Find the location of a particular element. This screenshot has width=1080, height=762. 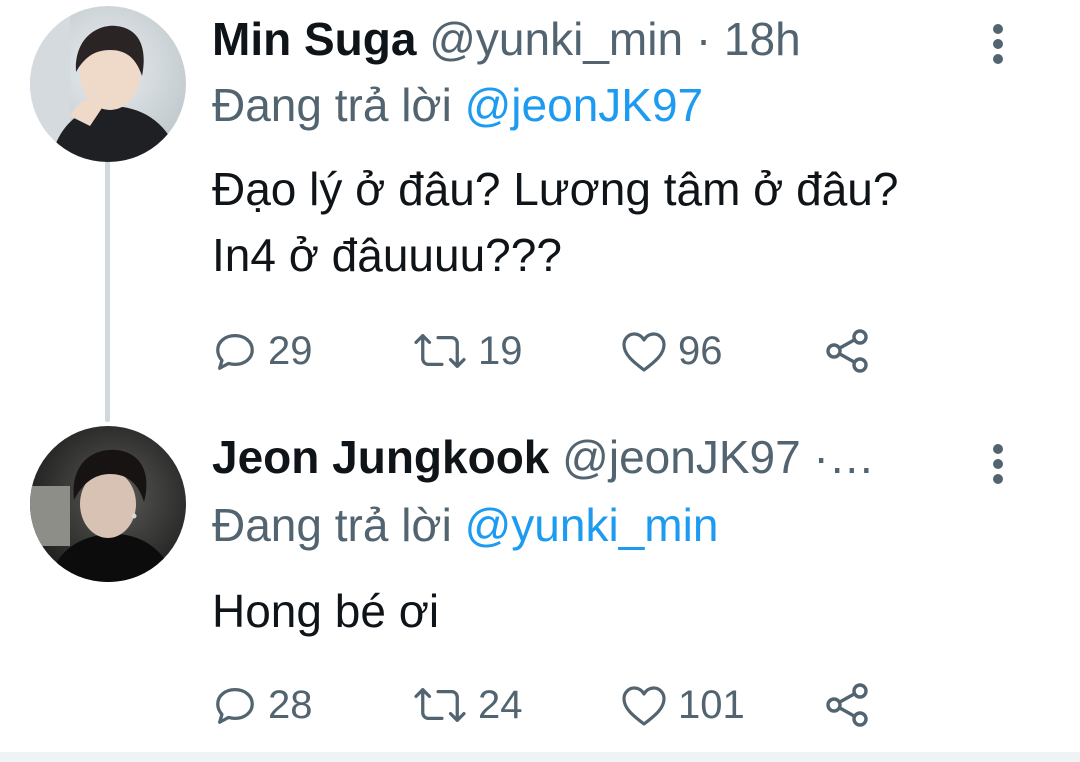

retweet-button: 24 is located at coordinates (467, 705).